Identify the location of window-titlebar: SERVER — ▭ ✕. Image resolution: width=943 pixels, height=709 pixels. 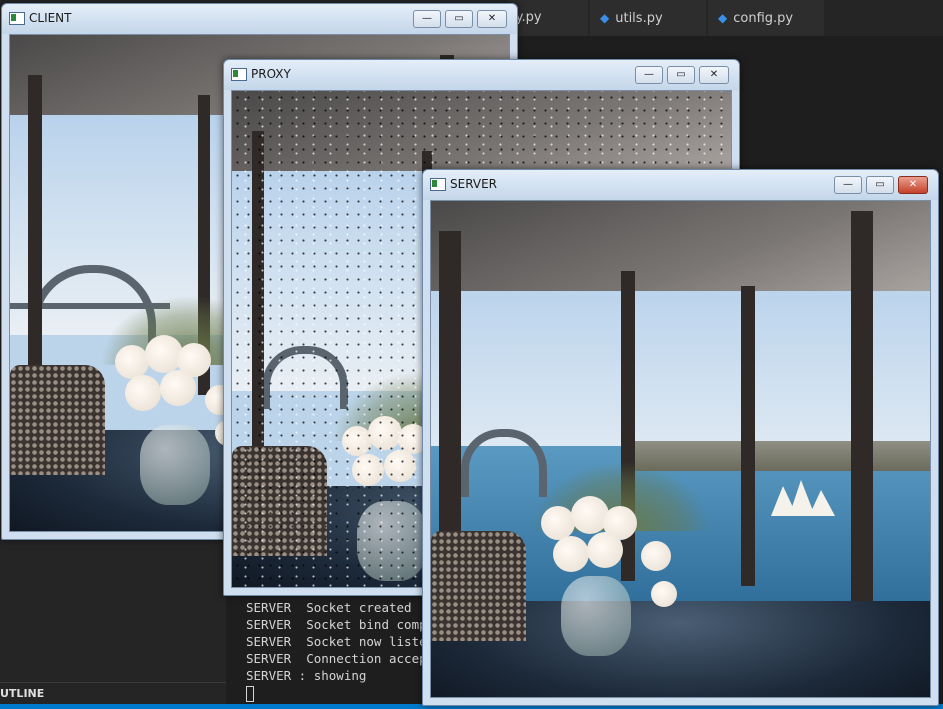
(680, 185).